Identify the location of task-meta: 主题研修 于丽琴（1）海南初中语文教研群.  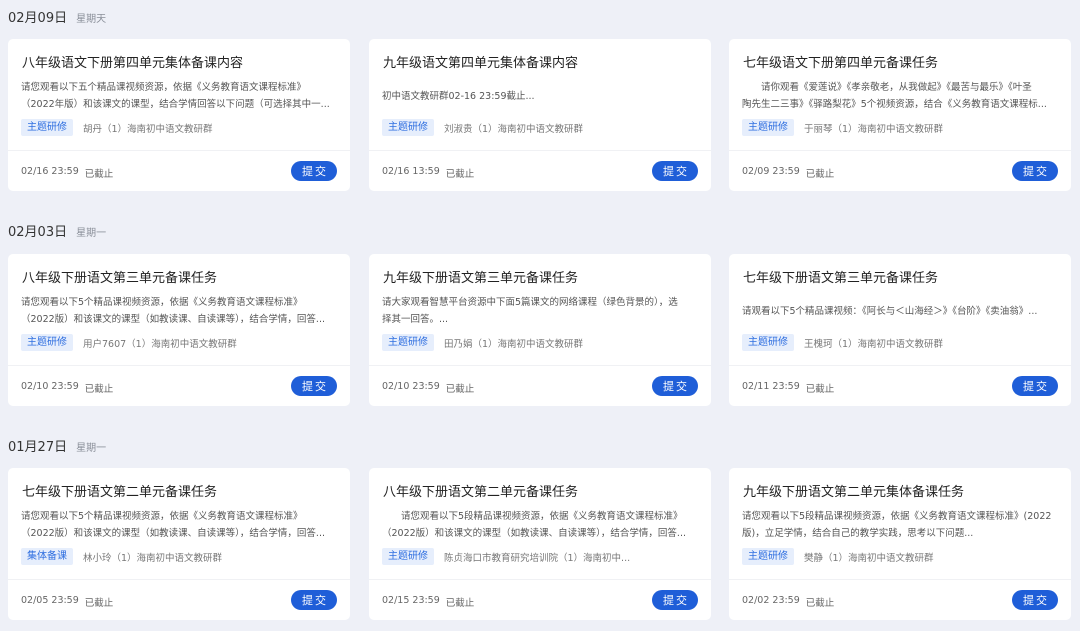
(900, 127).